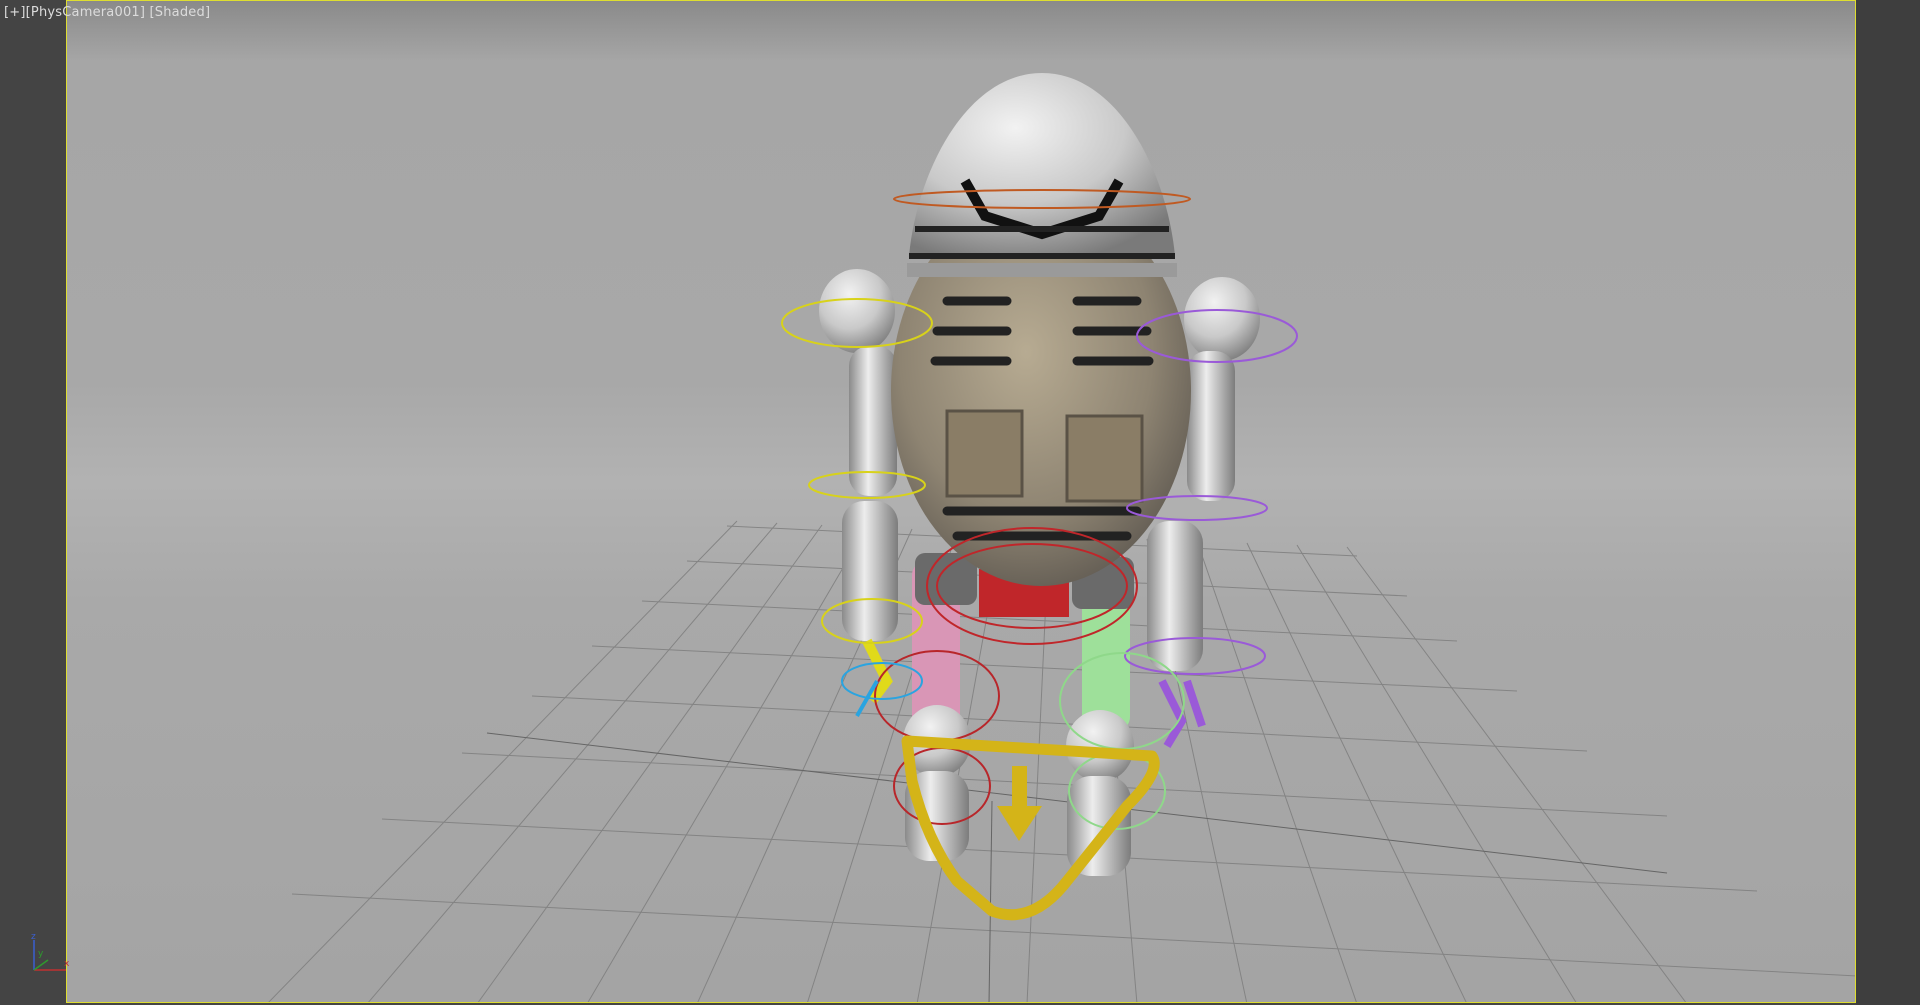 Image resolution: width=1920 pixels, height=1005 pixels. Describe the element at coordinates (1042, 175) in the screenshot. I see `robot-head` at that location.